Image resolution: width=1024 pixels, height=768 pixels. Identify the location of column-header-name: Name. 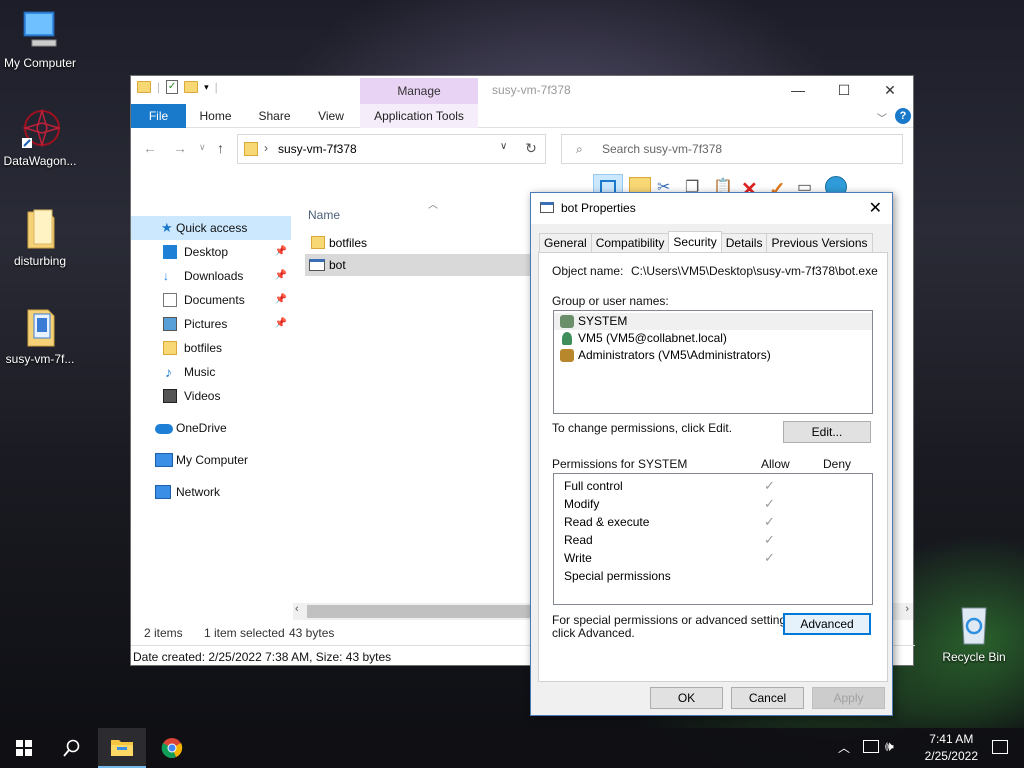
(324, 215).